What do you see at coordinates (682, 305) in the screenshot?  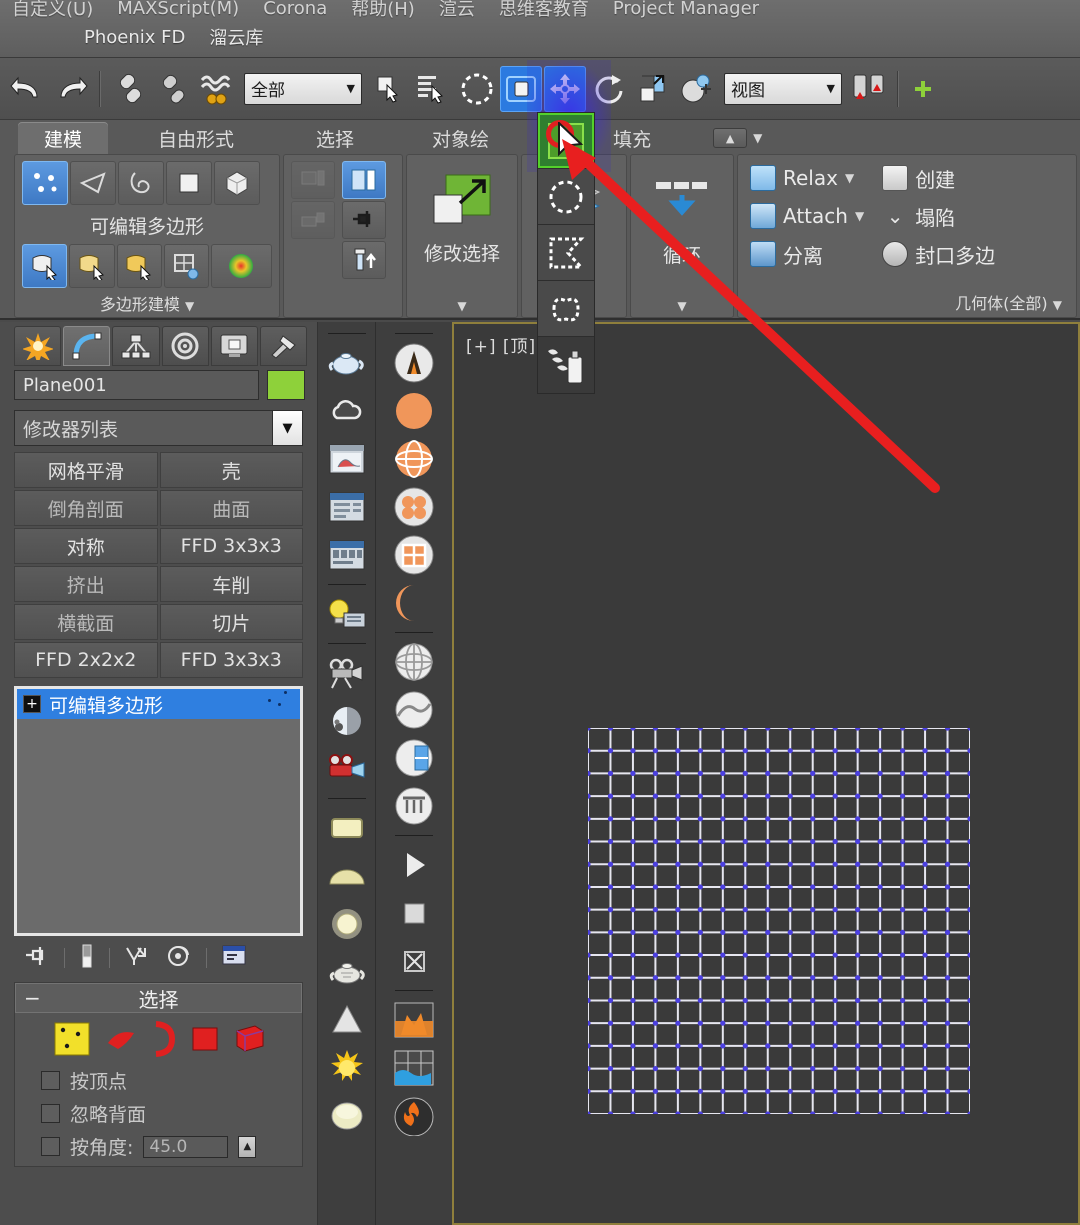 I see `loop-panel-expand: ▼` at bounding box center [682, 305].